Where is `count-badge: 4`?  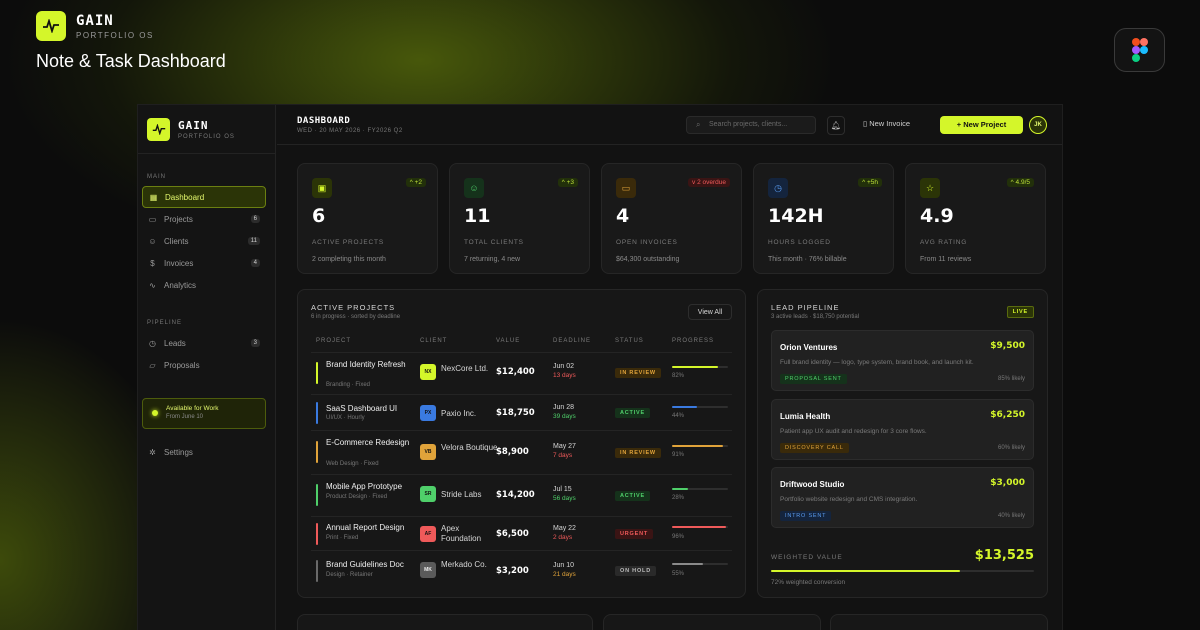
count-badge: 4 is located at coordinates (255, 263).